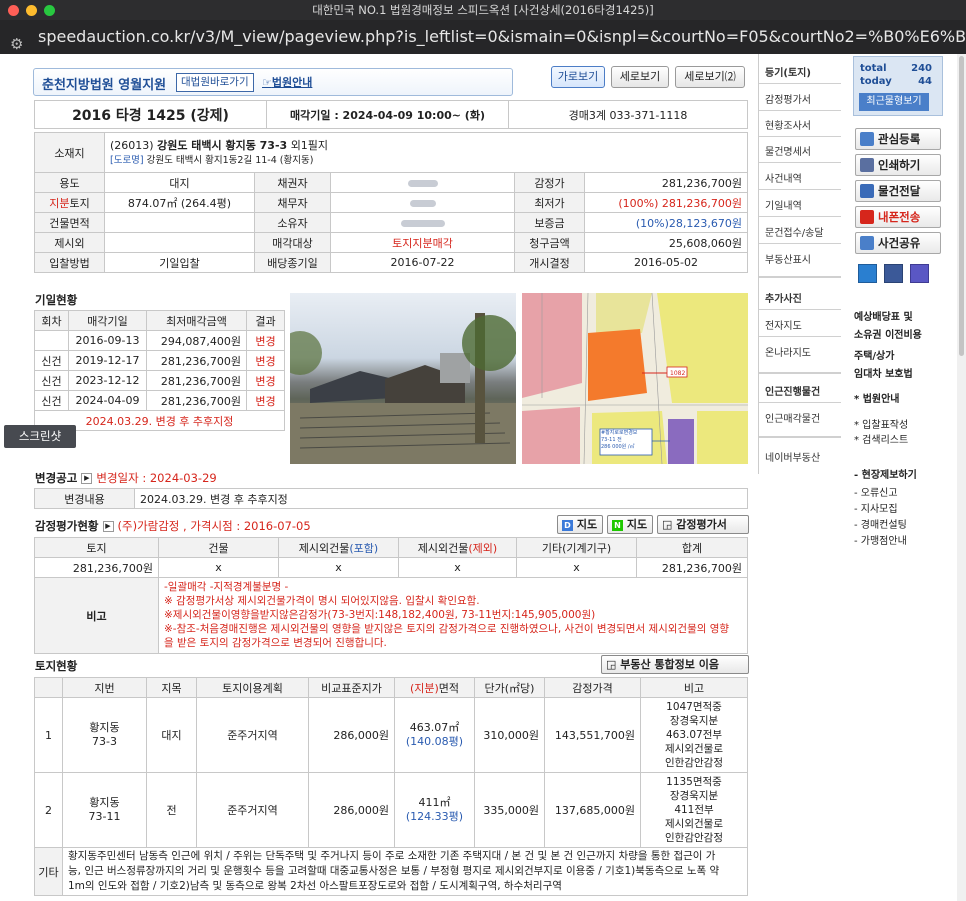 This screenshot has width=966, height=901. What do you see at coordinates (880, 523) in the screenshot?
I see `consulting-link: - 경매컨설팅` at bounding box center [880, 523].